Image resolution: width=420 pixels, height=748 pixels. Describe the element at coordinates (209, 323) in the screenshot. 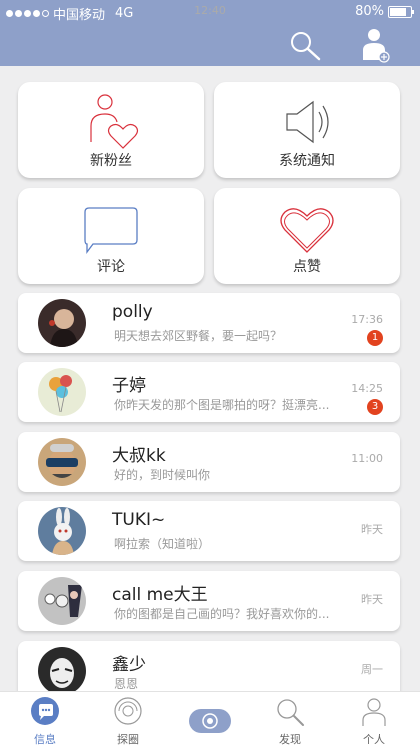

I see `list-item: polly 明天想去郊区野餐，要一起吗？ 17:36 1` at that location.